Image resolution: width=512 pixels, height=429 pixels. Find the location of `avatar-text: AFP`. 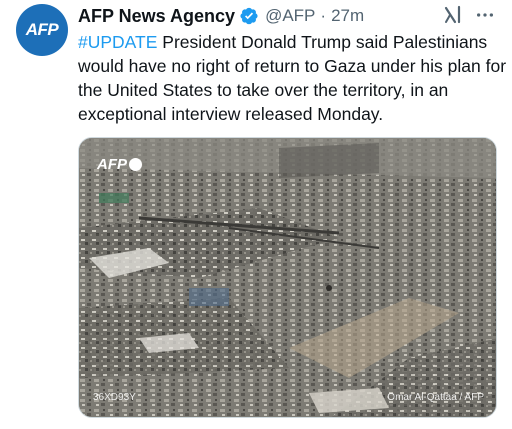

avatar-text: AFP is located at coordinates (42, 29).